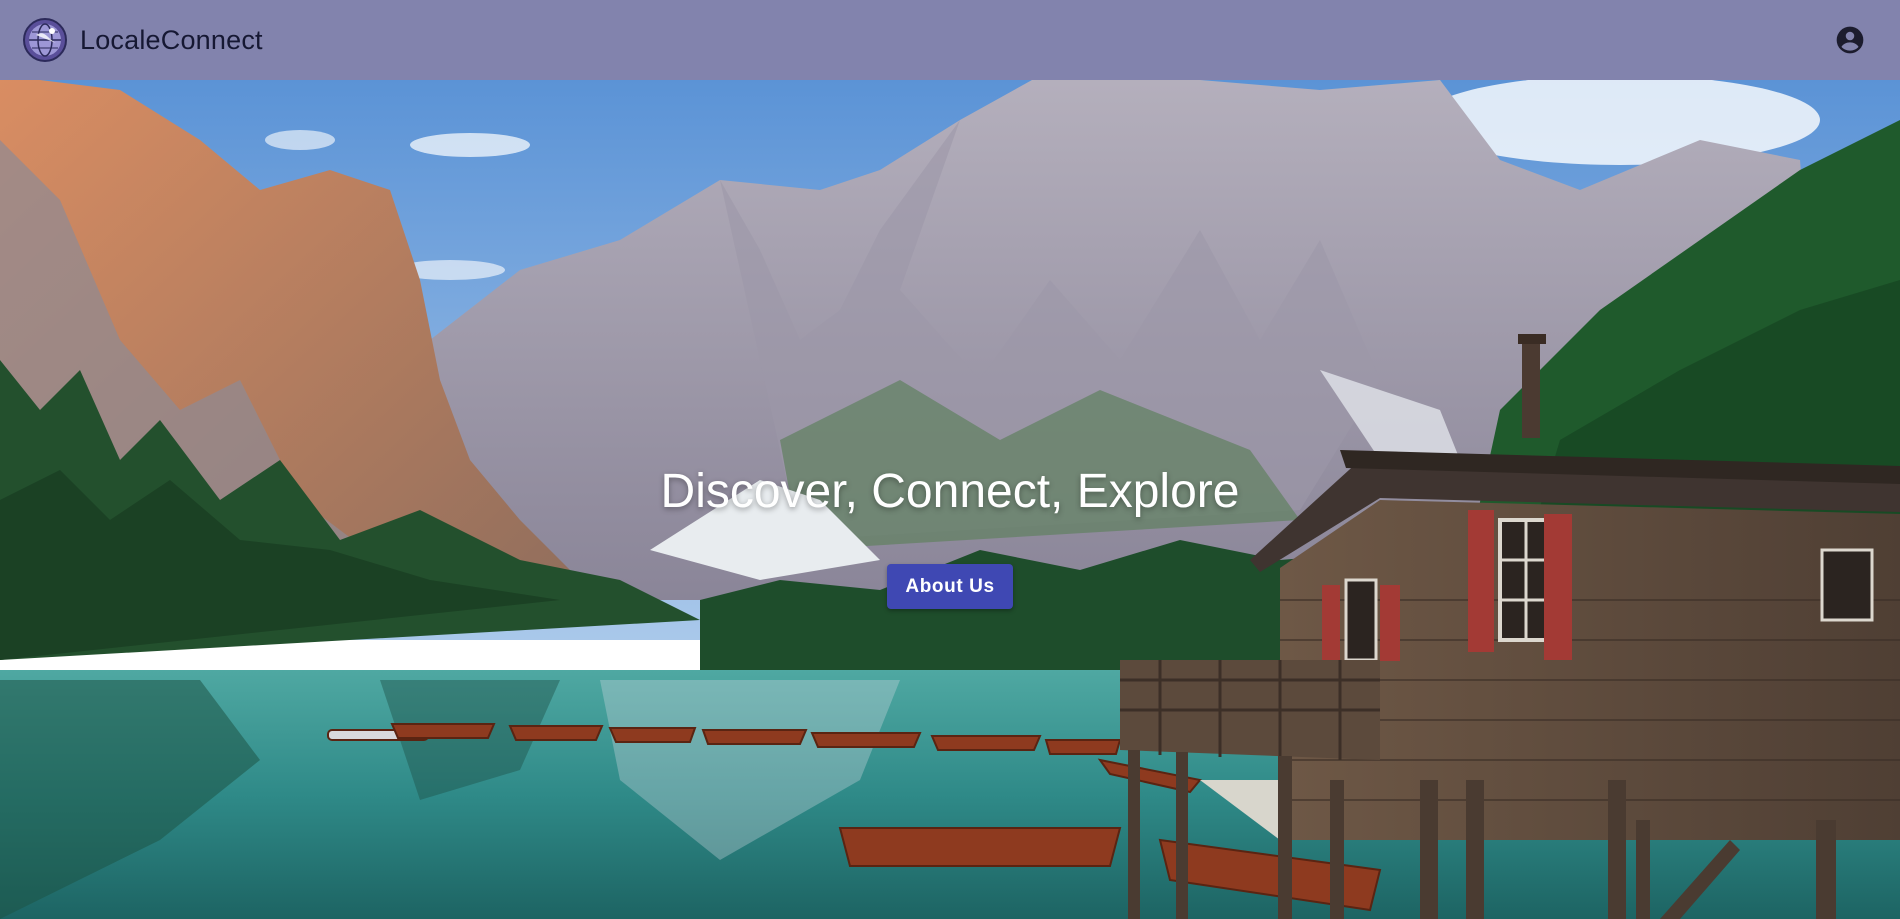 The height and width of the screenshot is (919, 1900). I want to click on hero-headline: Discover, Connect, Explore, so click(950, 491).